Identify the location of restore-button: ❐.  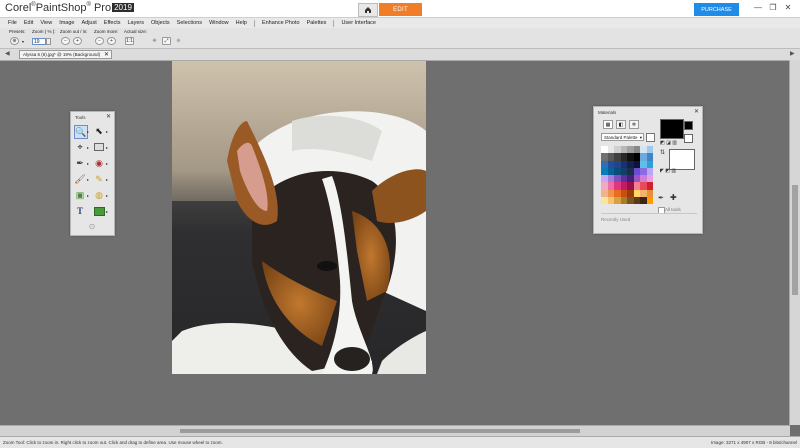
(773, 7).